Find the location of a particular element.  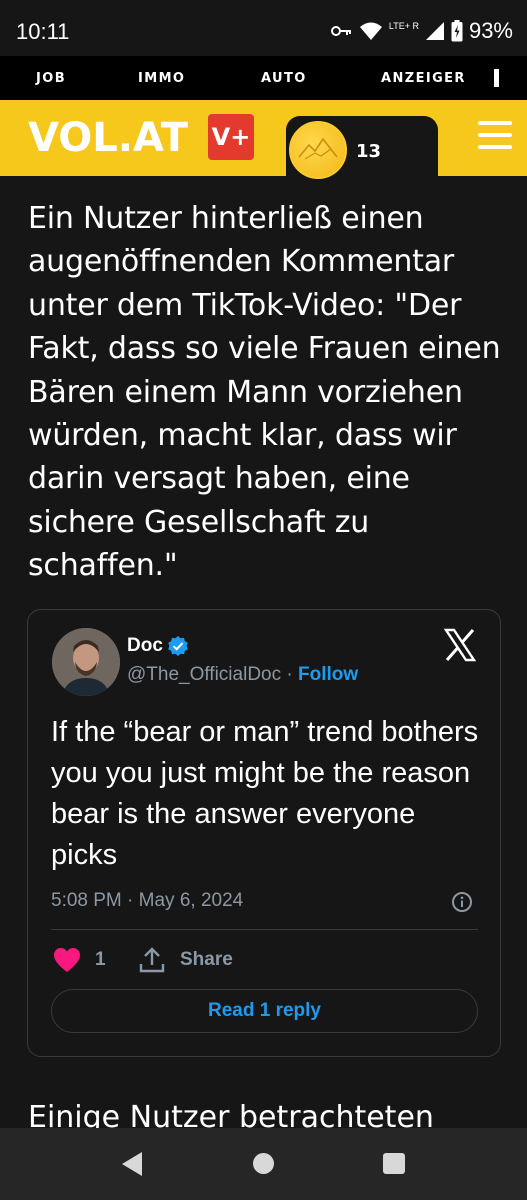

mountain-icon is located at coordinates (318, 148).